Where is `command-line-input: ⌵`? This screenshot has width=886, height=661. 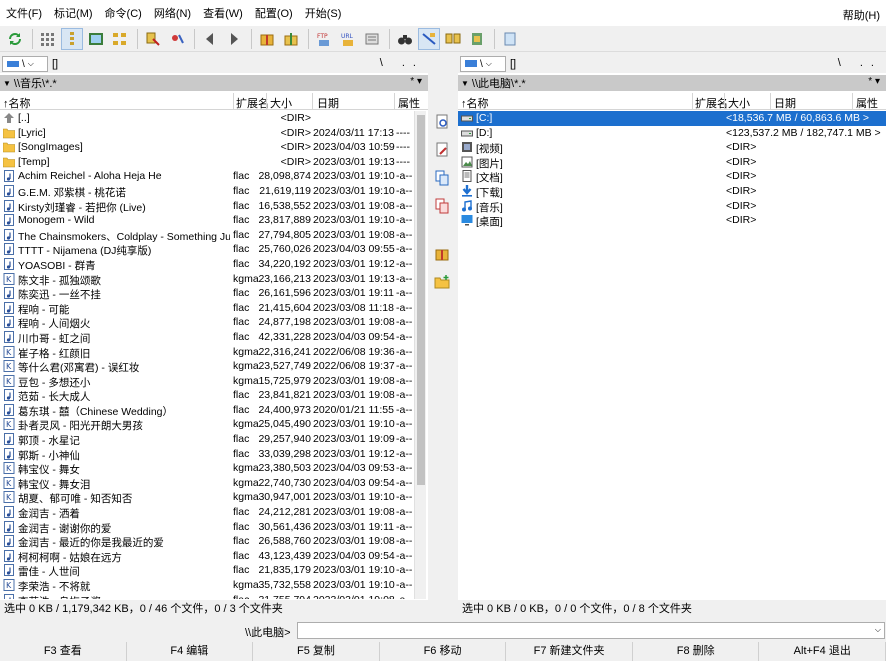 command-line-input: ⌵ is located at coordinates (591, 630).